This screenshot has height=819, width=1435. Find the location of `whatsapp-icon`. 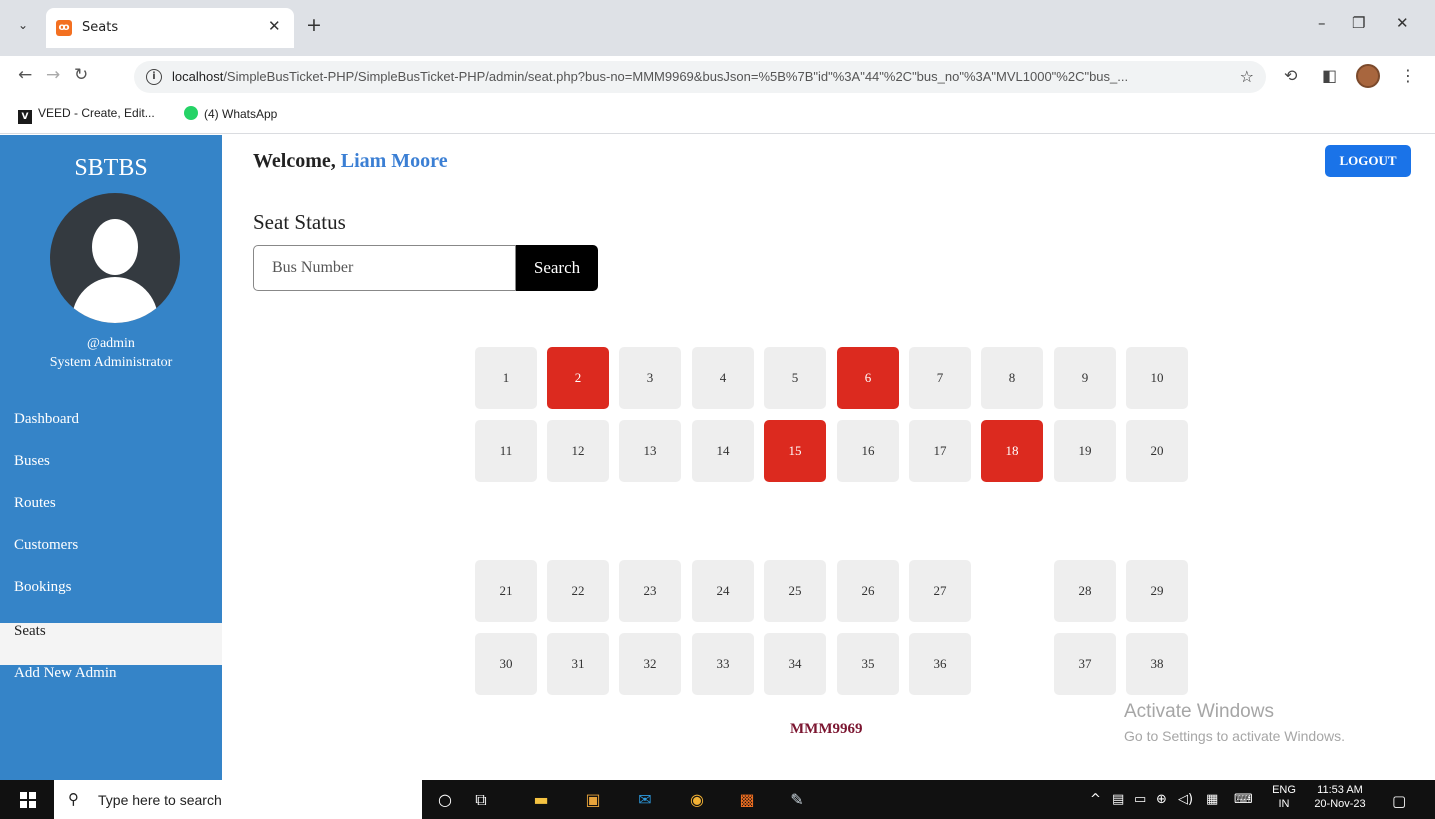

whatsapp-icon is located at coordinates (191, 113).